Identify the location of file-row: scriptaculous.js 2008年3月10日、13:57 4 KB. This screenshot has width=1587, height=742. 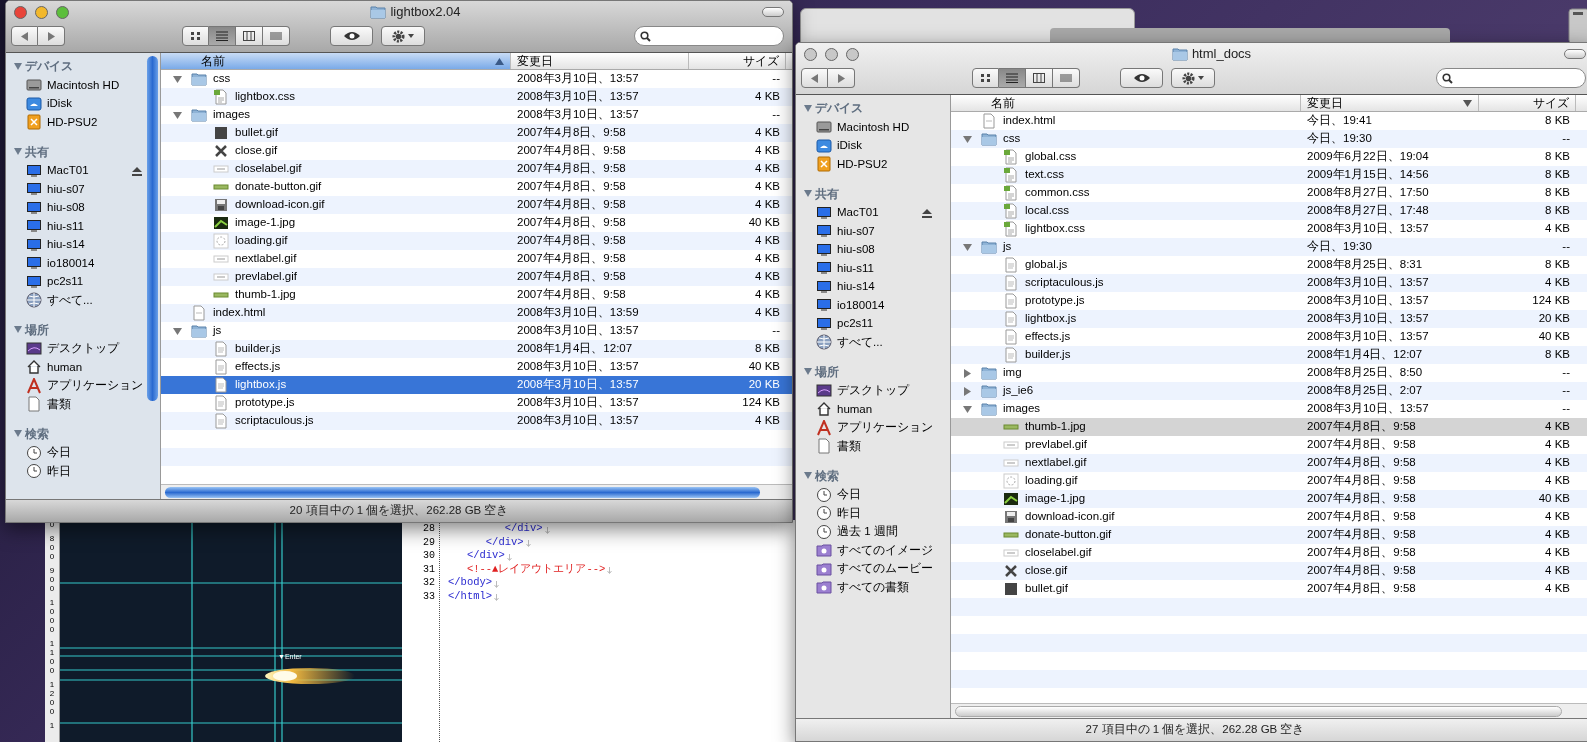
(476, 421).